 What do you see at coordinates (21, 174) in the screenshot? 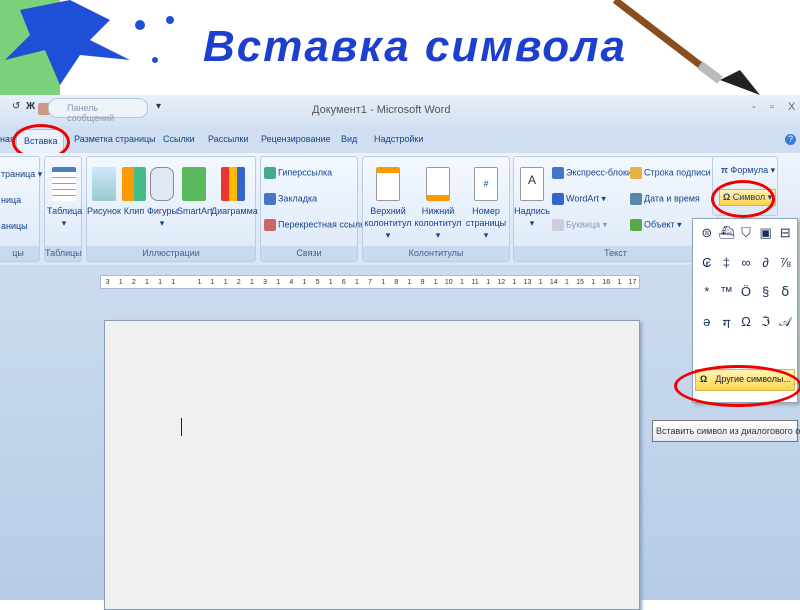
I see `cover-page-button: траница ▾` at bounding box center [21, 174].